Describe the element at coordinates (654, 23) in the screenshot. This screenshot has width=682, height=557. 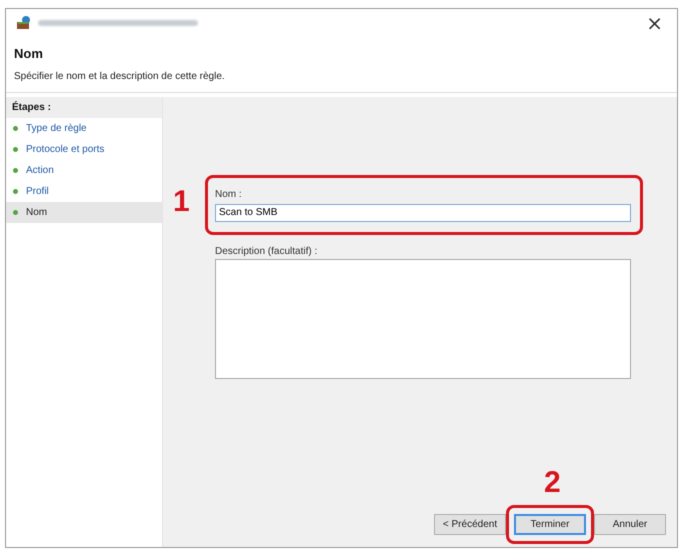
I see `close-button: ×` at that location.